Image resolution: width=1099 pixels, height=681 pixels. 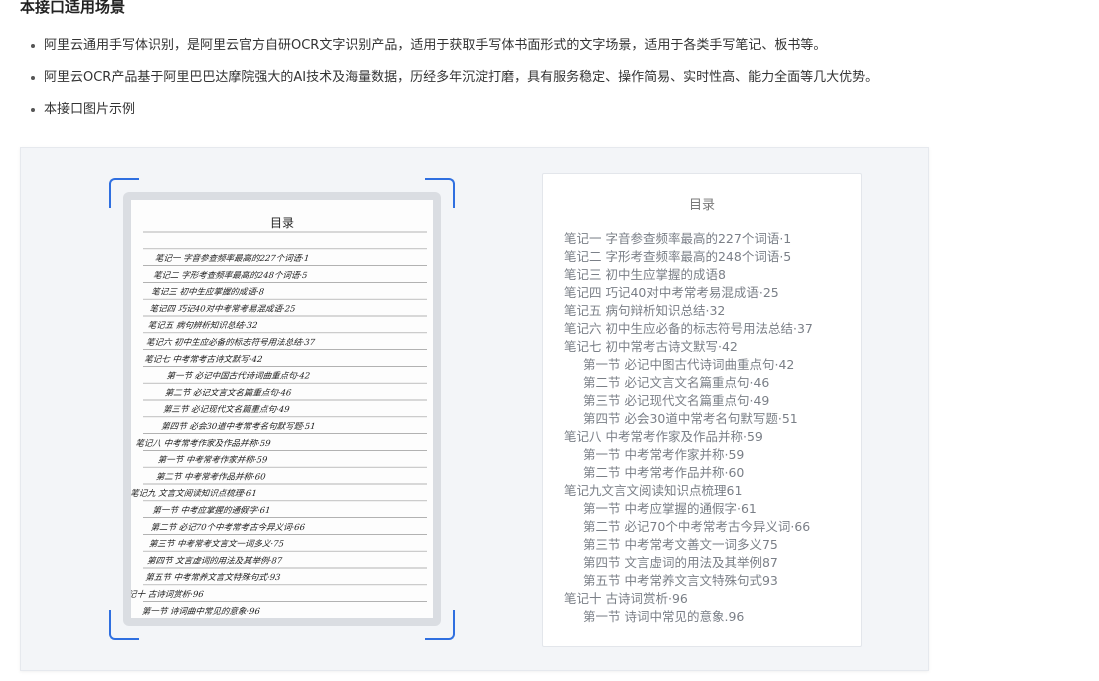 What do you see at coordinates (230, 342) in the screenshot?
I see `handwritten-line: 笔记六 初中生应必备的标志符号用法总结·37` at bounding box center [230, 342].